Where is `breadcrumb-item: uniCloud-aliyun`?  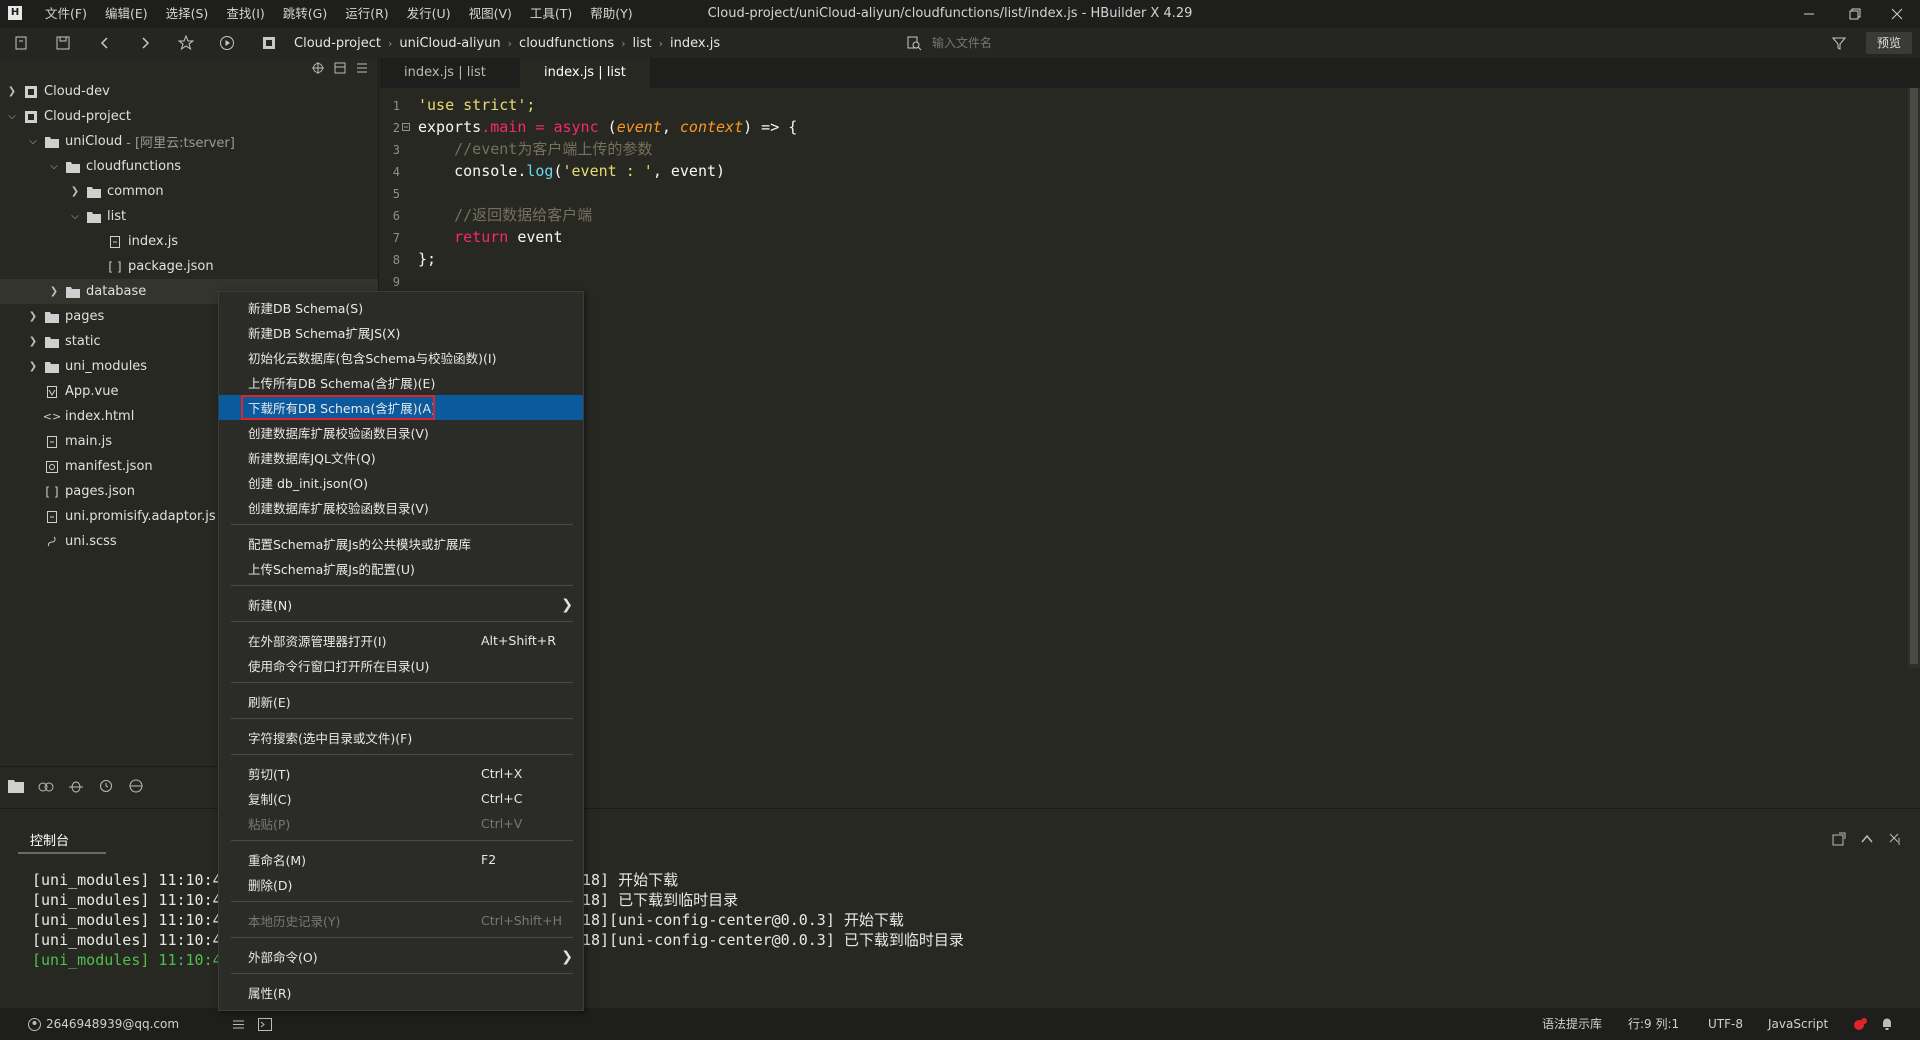 breadcrumb-item: uniCloud-aliyun is located at coordinates (449, 43).